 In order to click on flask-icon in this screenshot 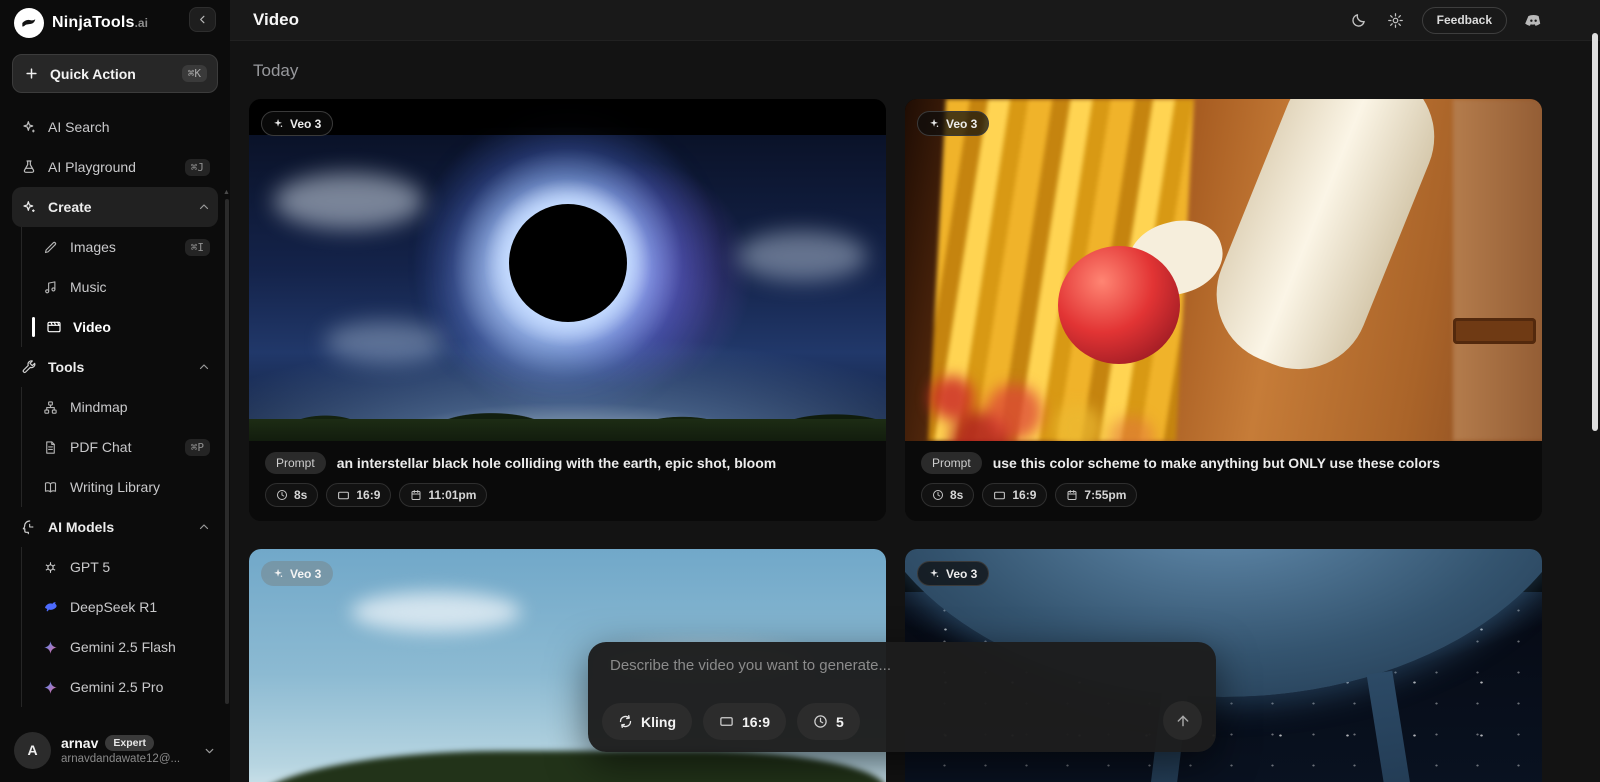, I will do `click(28, 167)`.